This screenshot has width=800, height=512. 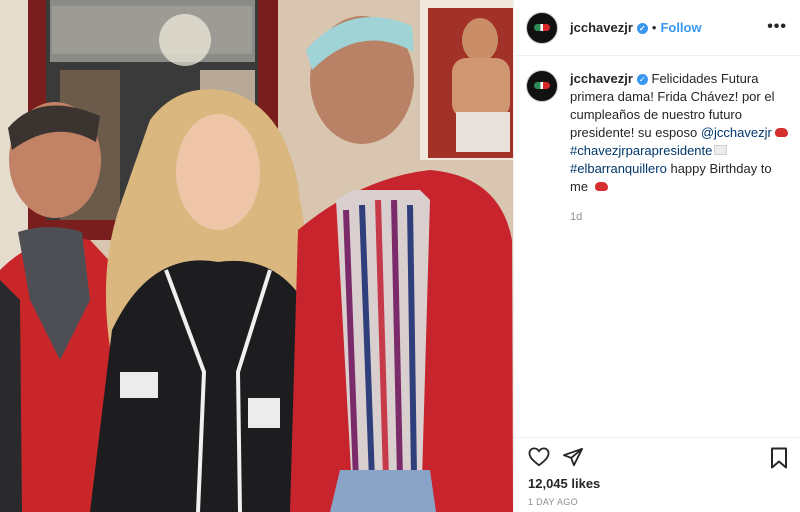 What do you see at coordinates (618, 168) in the screenshot?
I see `caption-hashtag-2: #elbarranquillero` at bounding box center [618, 168].